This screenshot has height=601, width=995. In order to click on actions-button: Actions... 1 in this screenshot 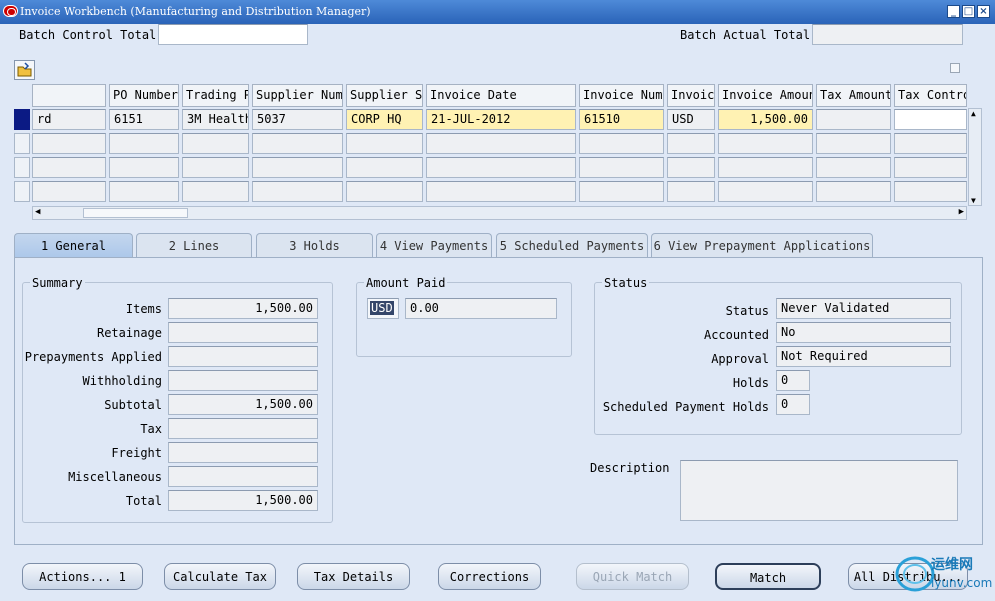, I will do `click(82, 576)`.